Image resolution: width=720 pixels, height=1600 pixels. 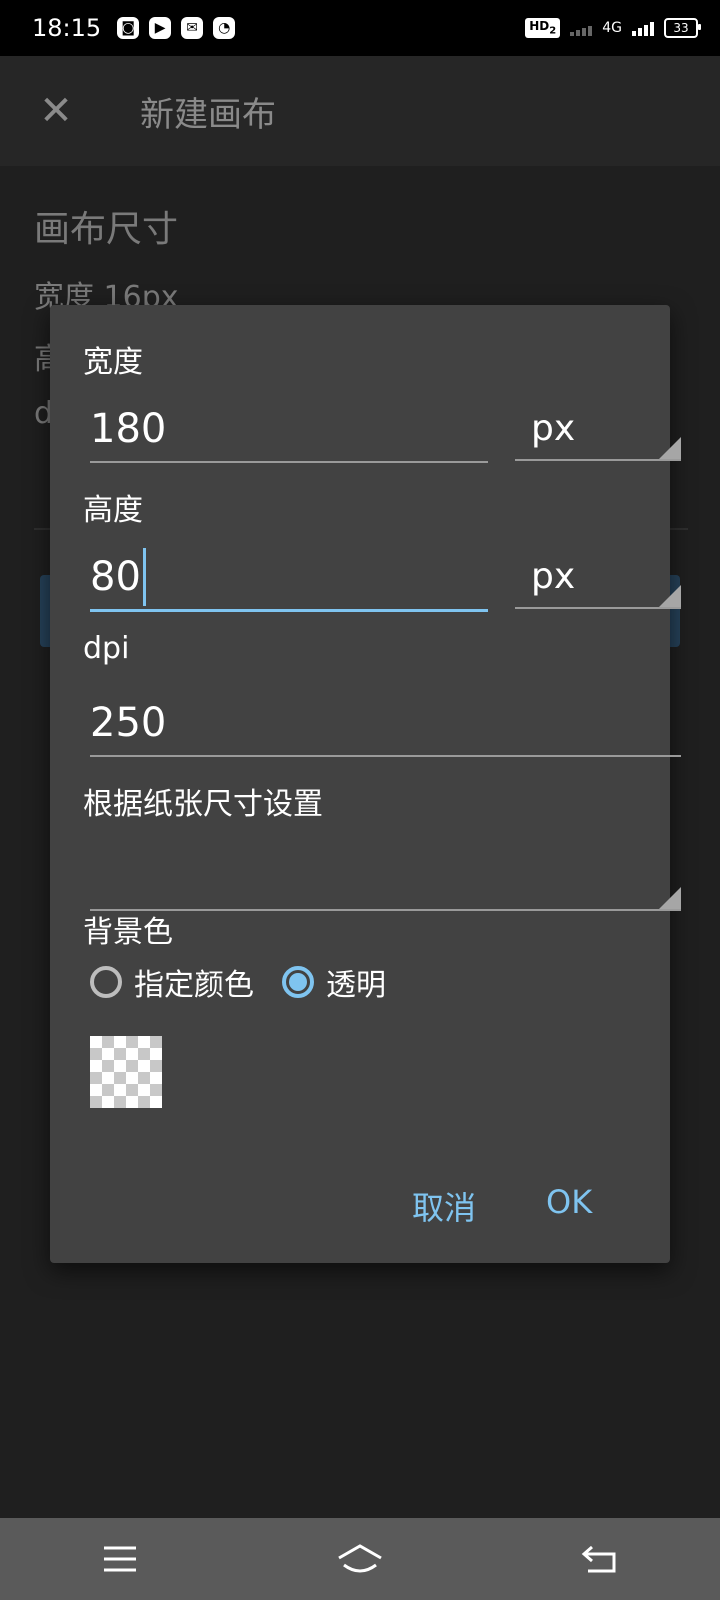 I want to click on background-radio-group: 指定颜色 透明, so click(x=252, y=982).